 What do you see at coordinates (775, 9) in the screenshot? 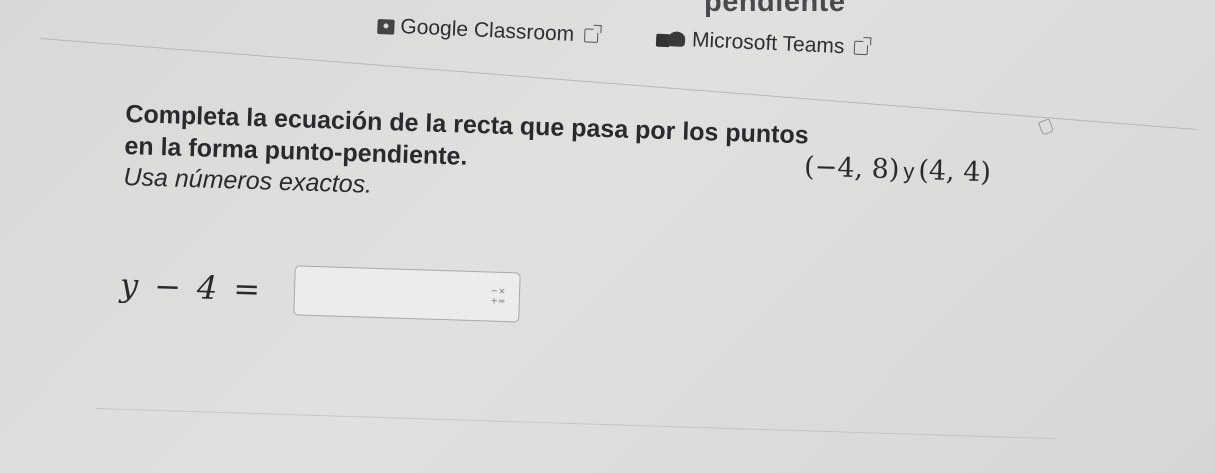
I see `page-title-partial: pendiente` at bounding box center [775, 9].